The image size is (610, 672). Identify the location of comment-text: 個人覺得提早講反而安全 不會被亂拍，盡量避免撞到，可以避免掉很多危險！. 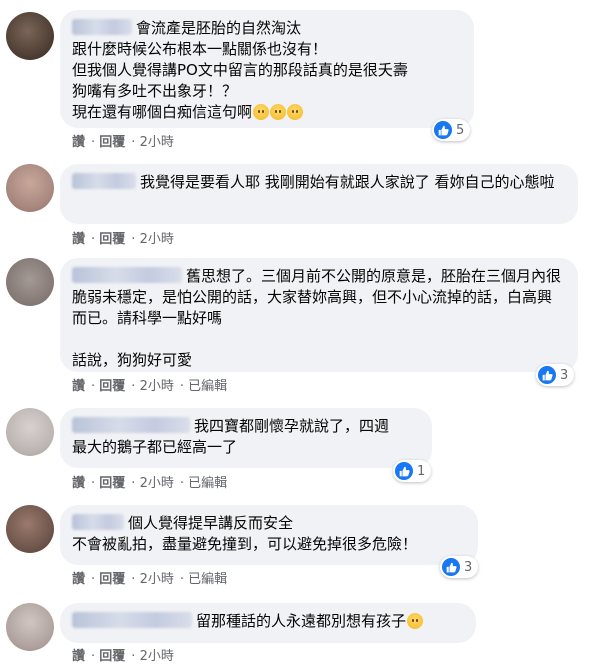
(245, 533).